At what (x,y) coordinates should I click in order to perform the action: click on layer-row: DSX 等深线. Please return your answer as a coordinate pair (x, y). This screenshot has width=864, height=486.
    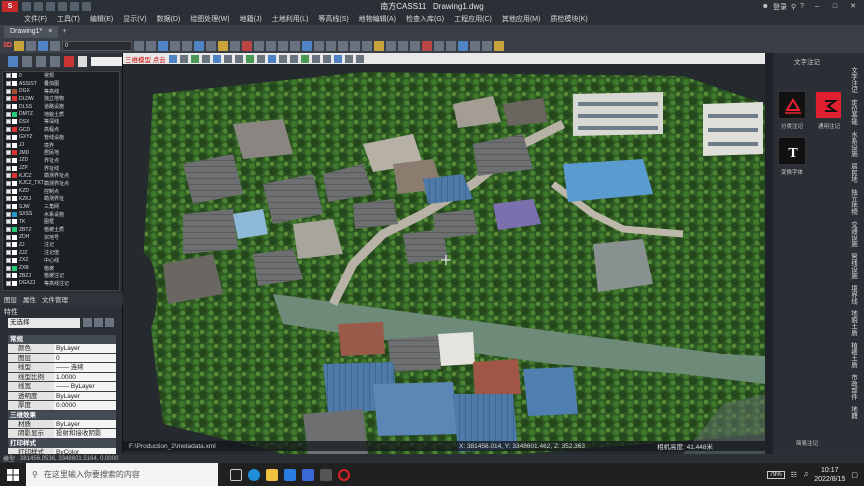
    Looking at the image, I should click on (61, 122).